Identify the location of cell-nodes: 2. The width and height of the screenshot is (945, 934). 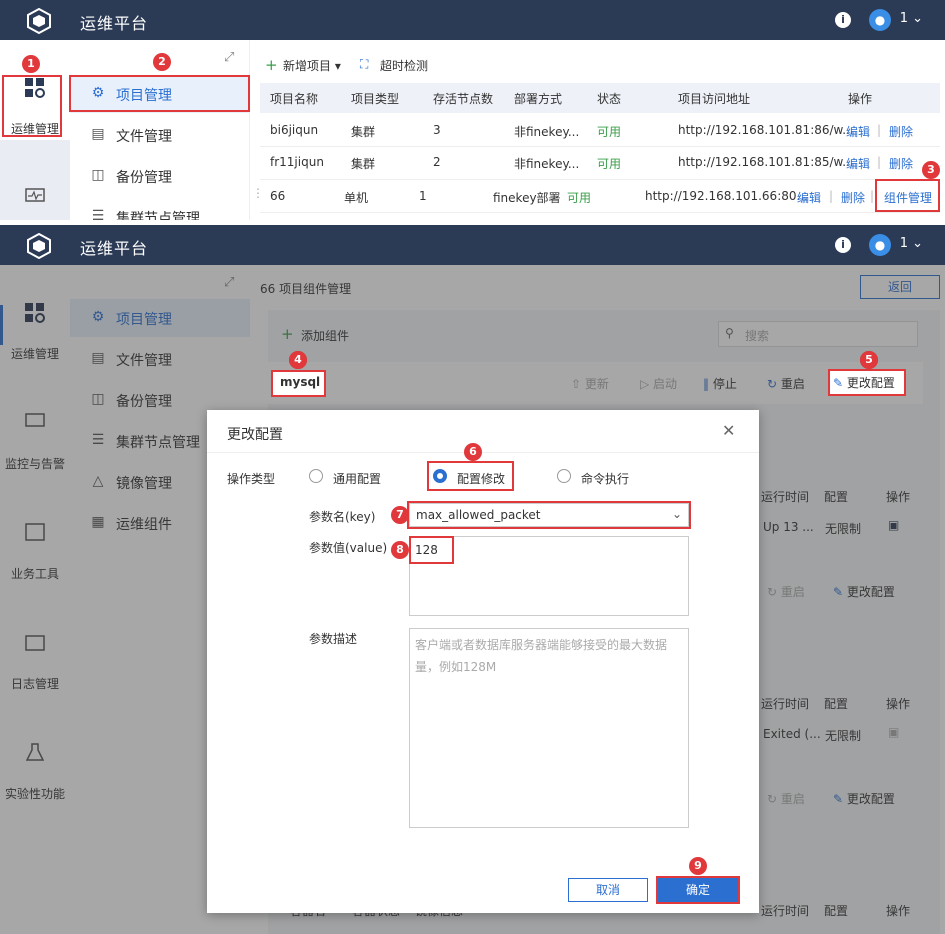
(437, 162).